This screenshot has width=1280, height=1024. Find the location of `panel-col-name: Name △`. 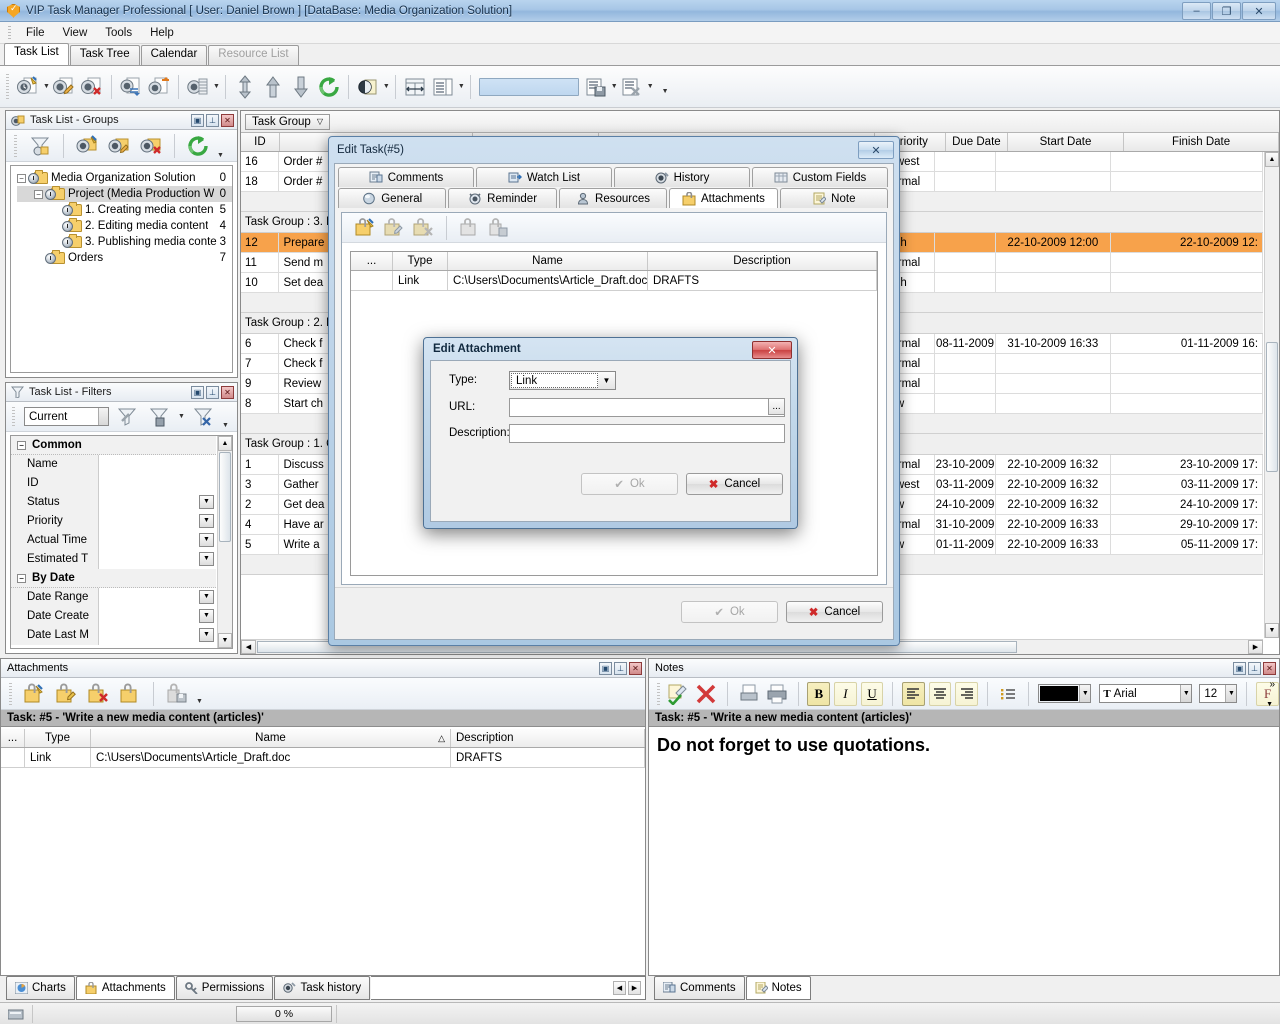

panel-col-name: Name △ is located at coordinates (271, 738).